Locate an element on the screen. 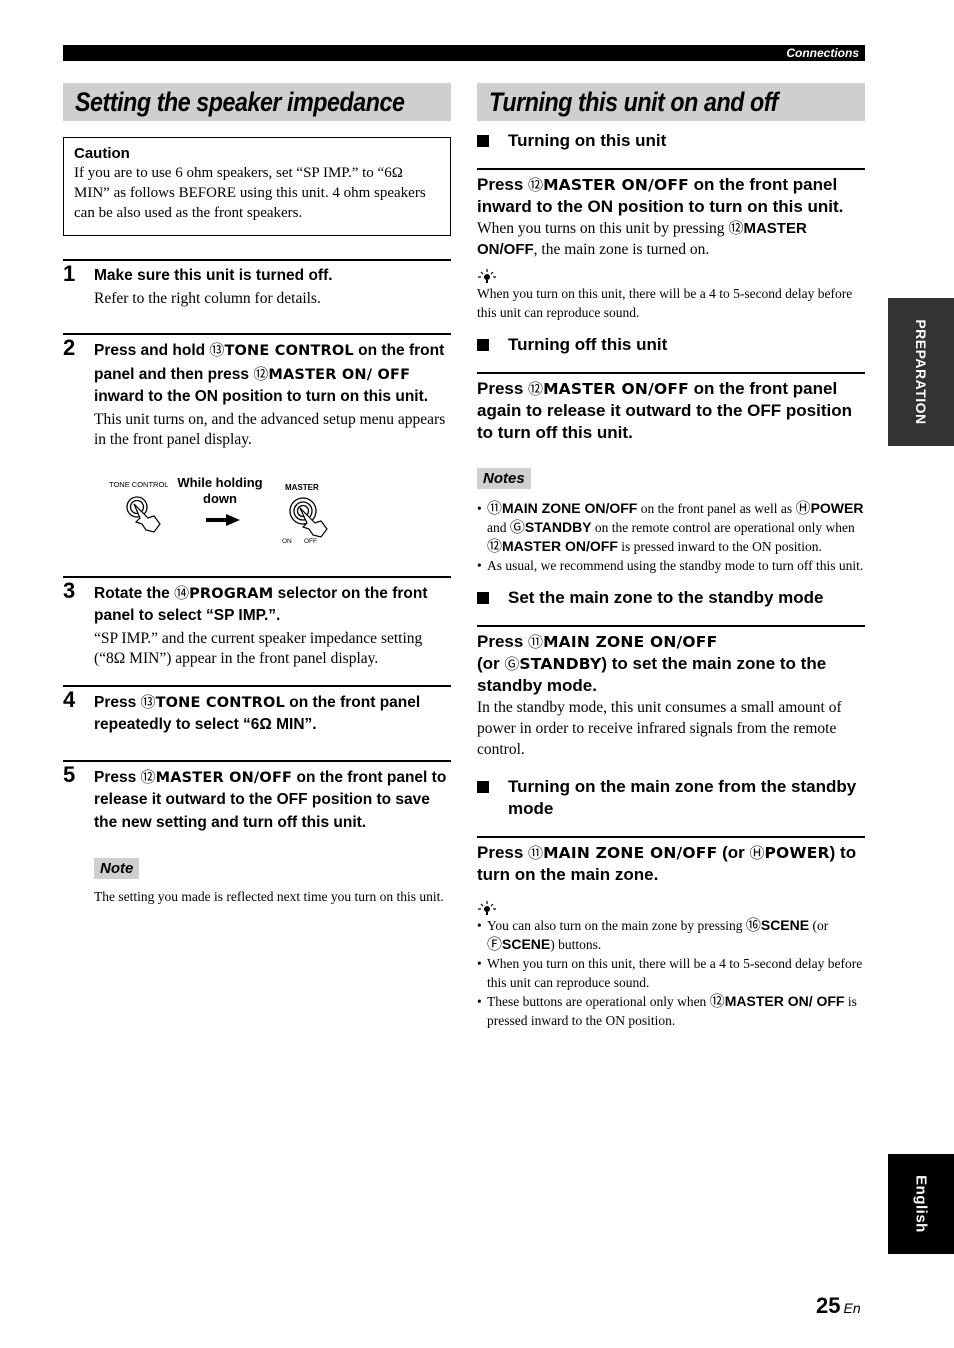 This screenshot has height=1348, width=954. step-number: 3 is located at coordinates (69, 590).